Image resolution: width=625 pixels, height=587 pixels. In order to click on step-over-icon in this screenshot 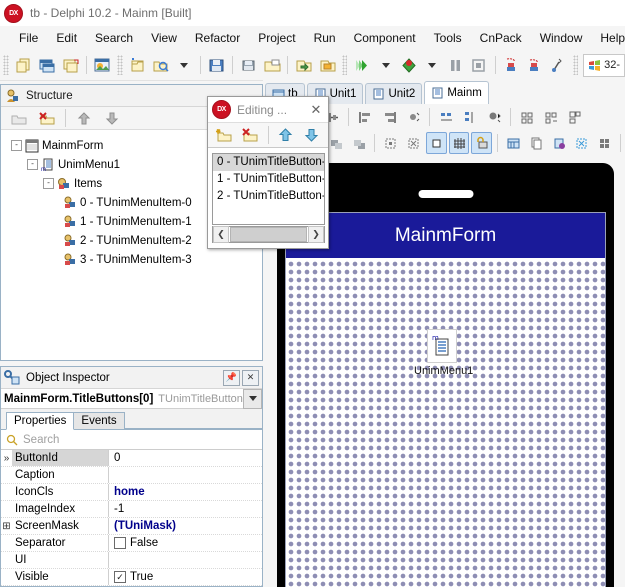, I will do `click(534, 65)`.